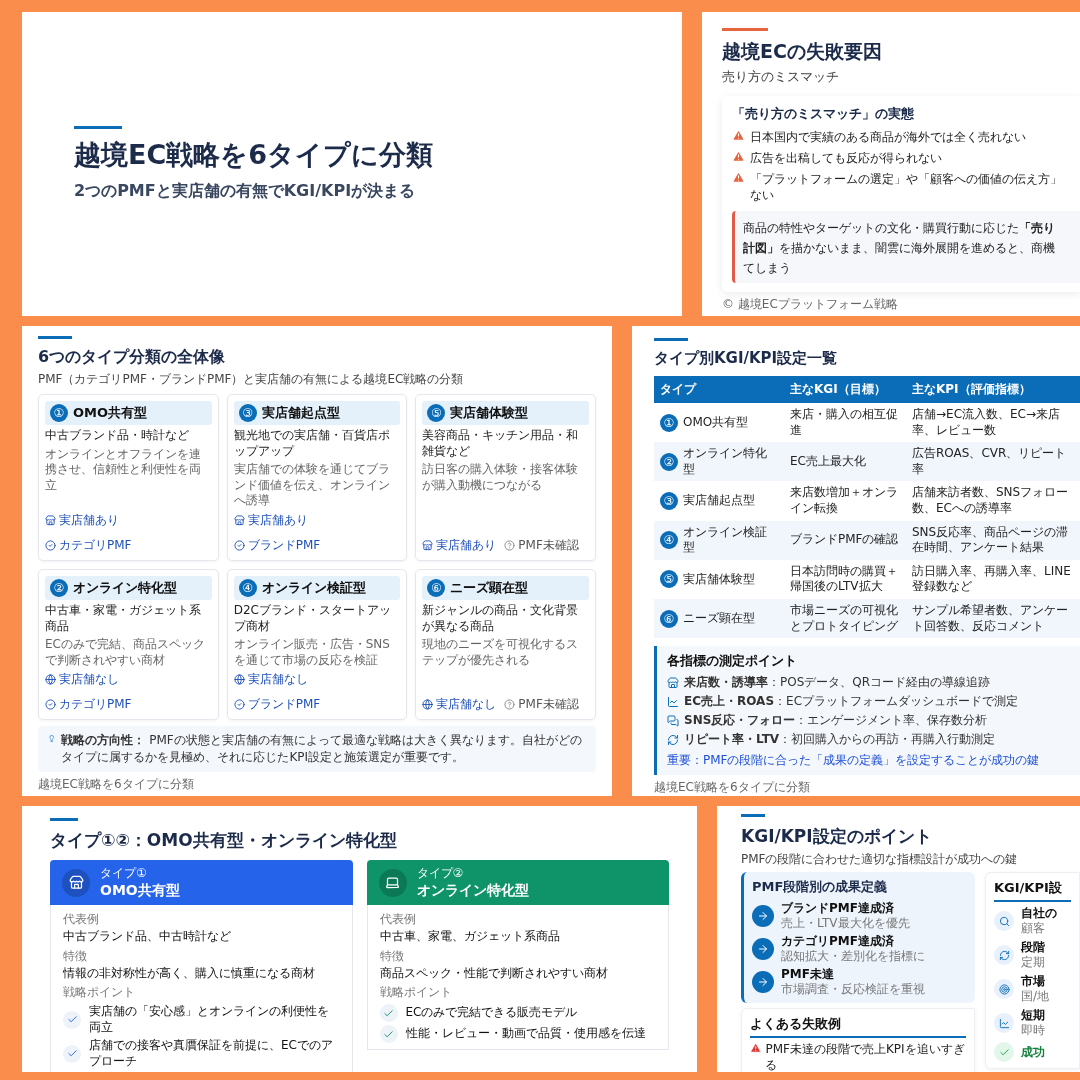  I want to click on header-cell-text: タイプ, so click(678, 389).